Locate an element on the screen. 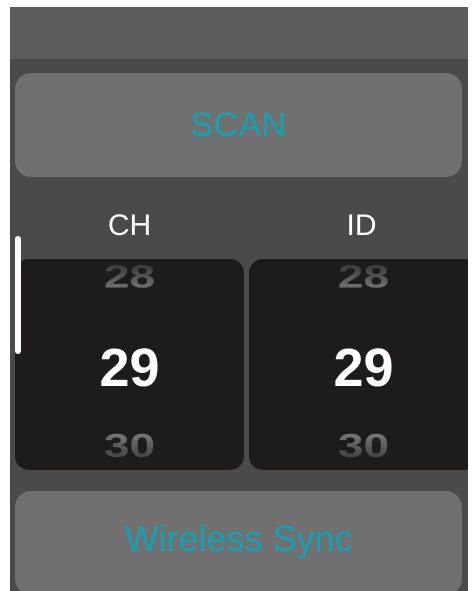 The width and height of the screenshot is (475, 591). id-picker-selected-value: 29 is located at coordinates (358, 368).